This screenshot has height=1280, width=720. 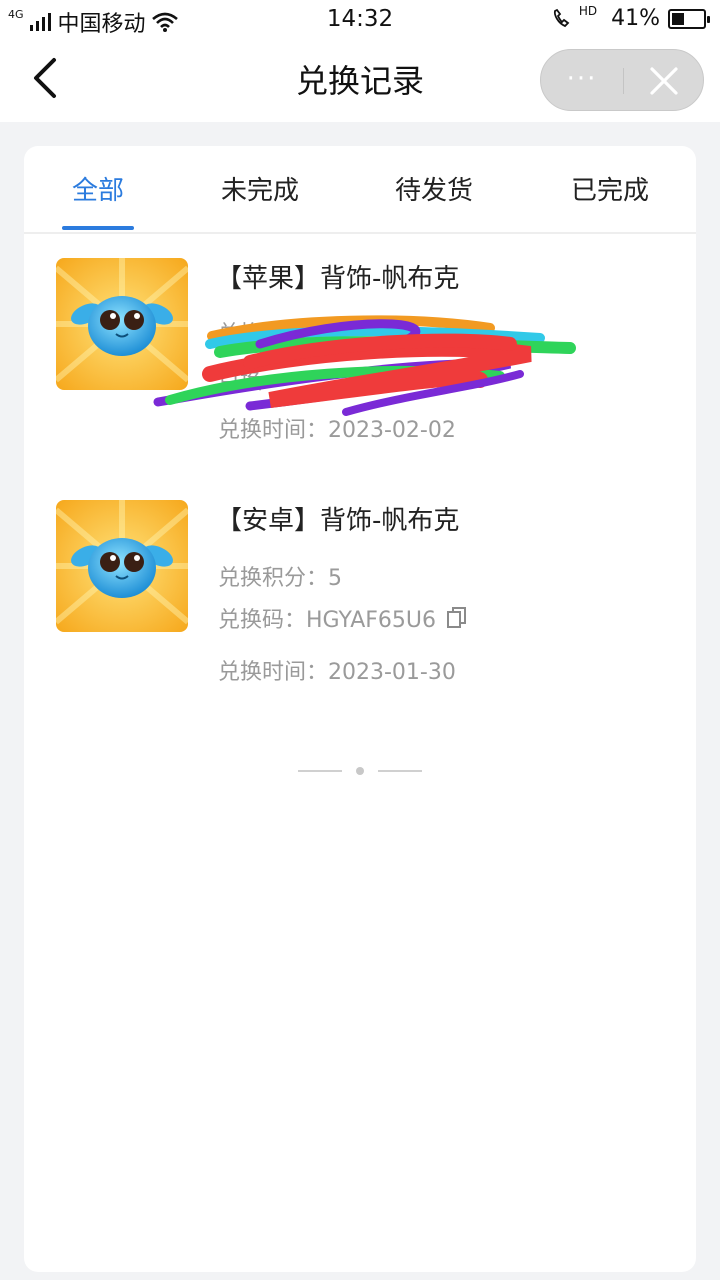 What do you see at coordinates (337, 672) in the screenshot?
I see `record-time: 兑换时间：2023-01-30` at bounding box center [337, 672].